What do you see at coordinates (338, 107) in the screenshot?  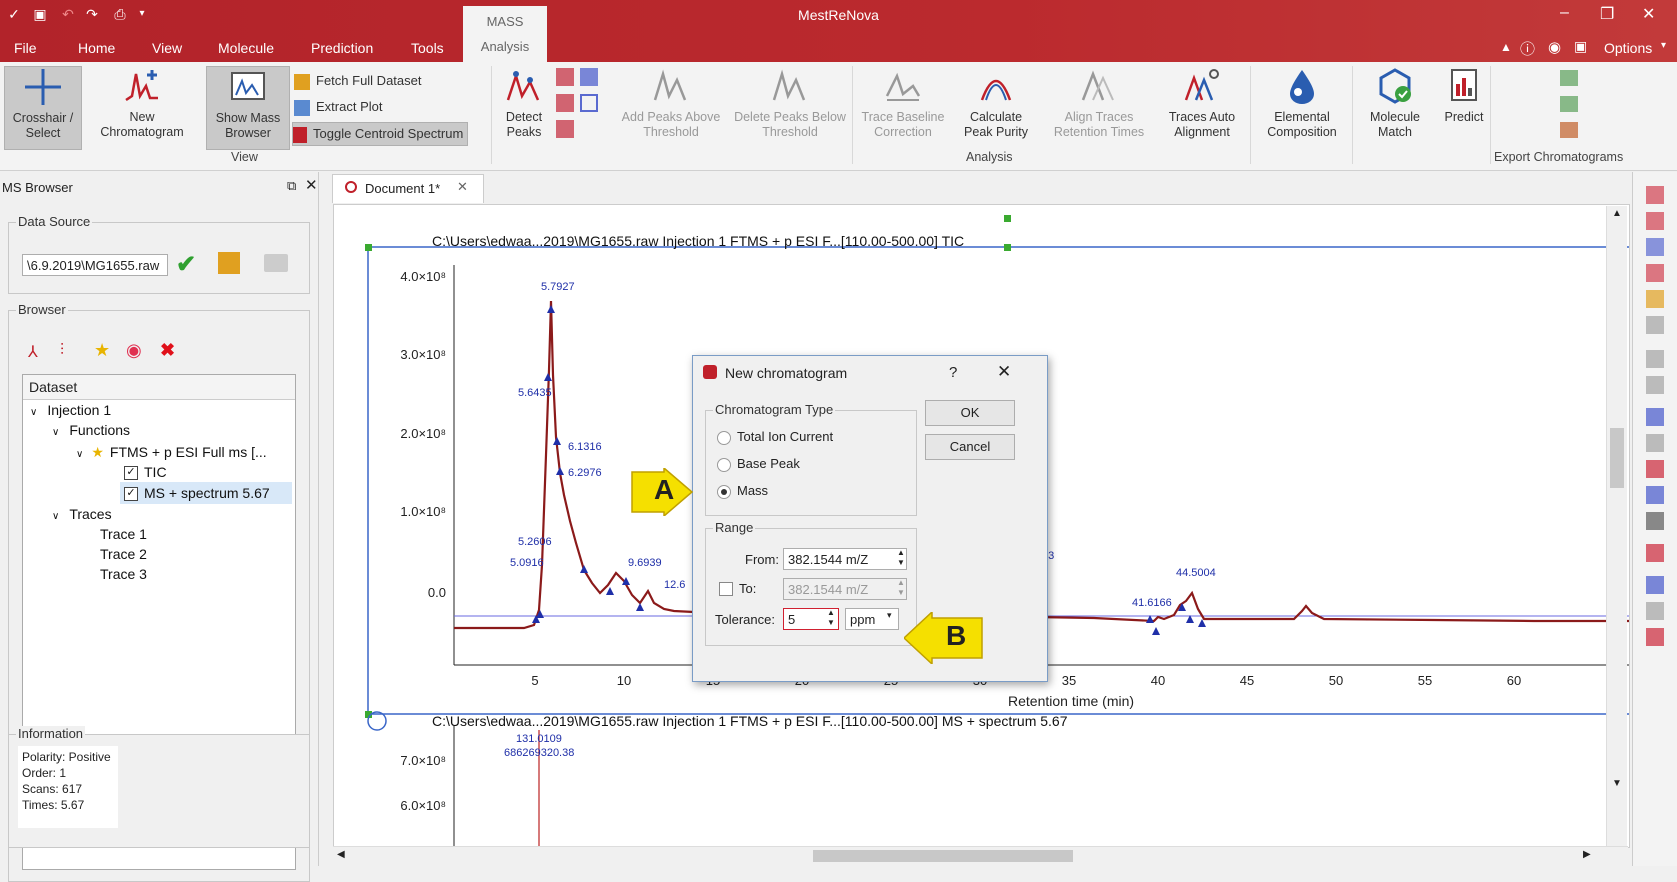 I see `extract-plot-button: Extract Plot` at bounding box center [338, 107].